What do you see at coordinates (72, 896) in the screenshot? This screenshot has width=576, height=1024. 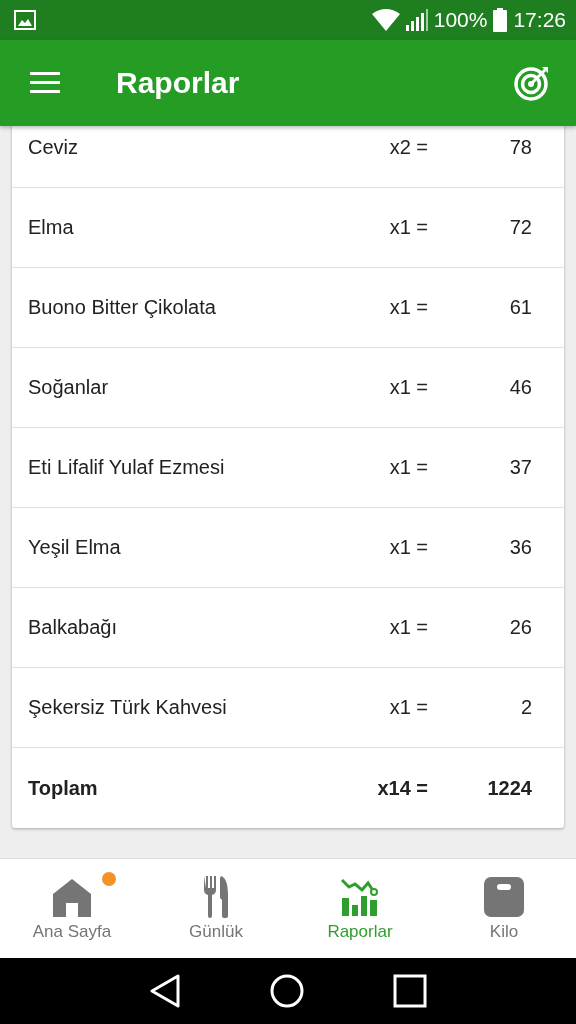 I see `house-icon` at bounding box center [72, 896].